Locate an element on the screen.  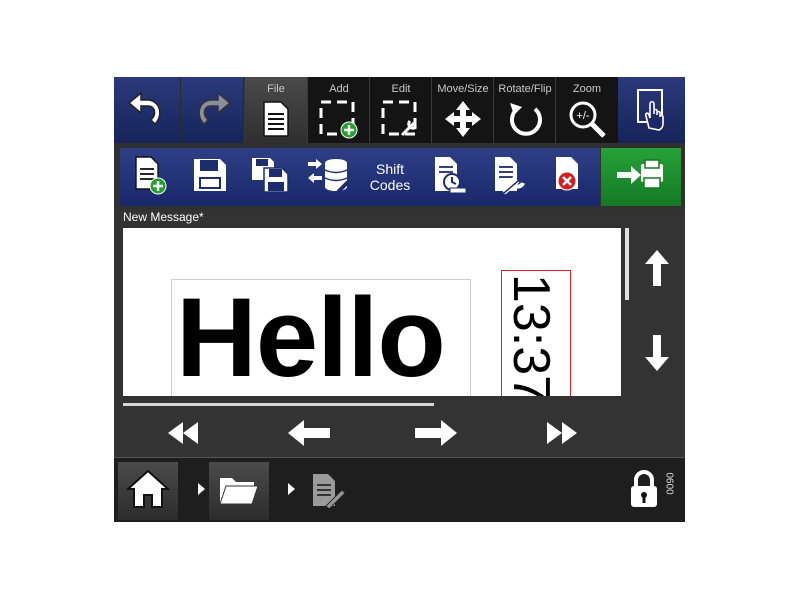
edit-object-icon is located at coordinates (401, 119).